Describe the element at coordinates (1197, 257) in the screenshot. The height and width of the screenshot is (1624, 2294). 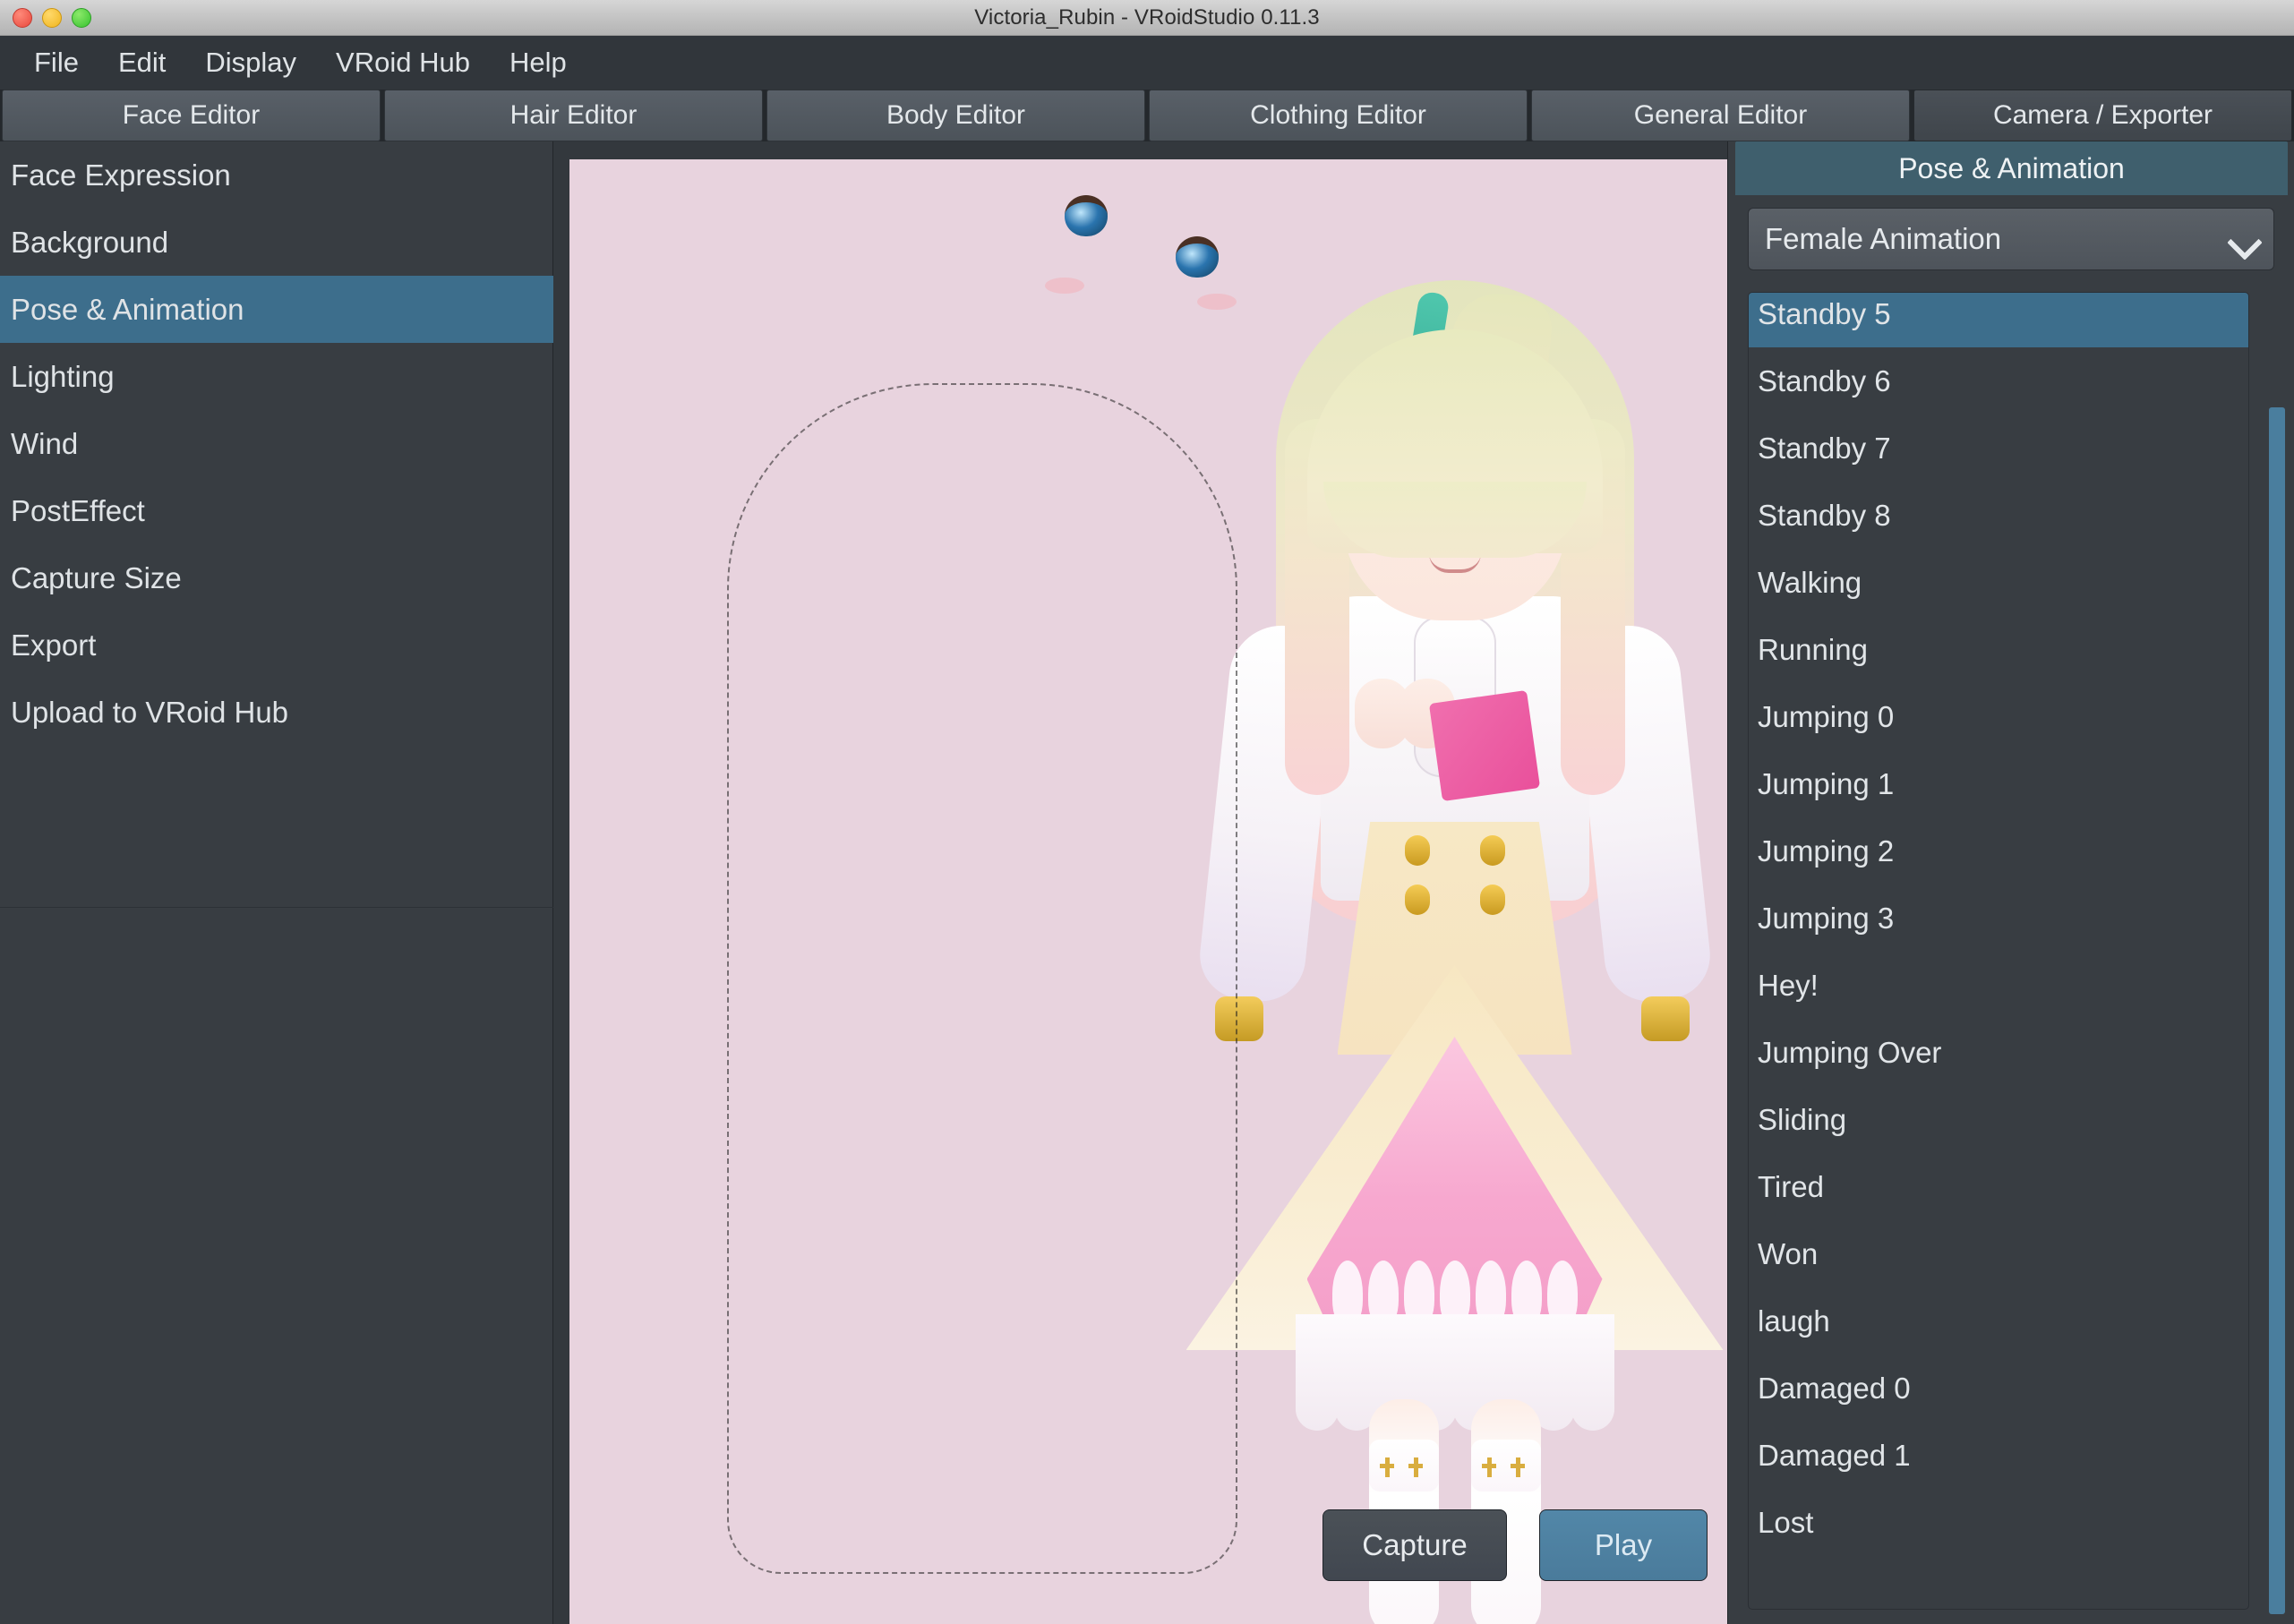
I see `eye-right` at that location.